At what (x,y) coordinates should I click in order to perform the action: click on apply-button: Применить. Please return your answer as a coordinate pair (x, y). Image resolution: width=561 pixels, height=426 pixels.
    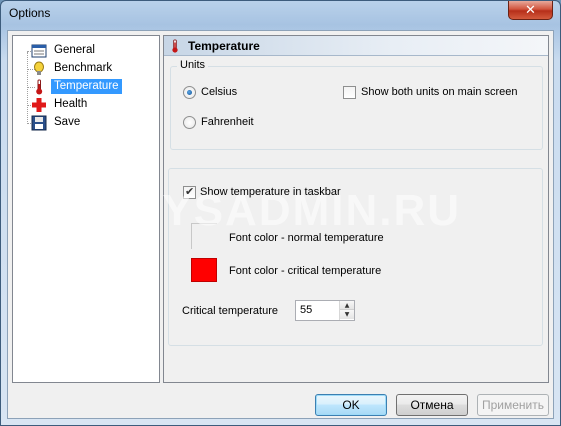
    Looking at the image, I should click on (513, 405).